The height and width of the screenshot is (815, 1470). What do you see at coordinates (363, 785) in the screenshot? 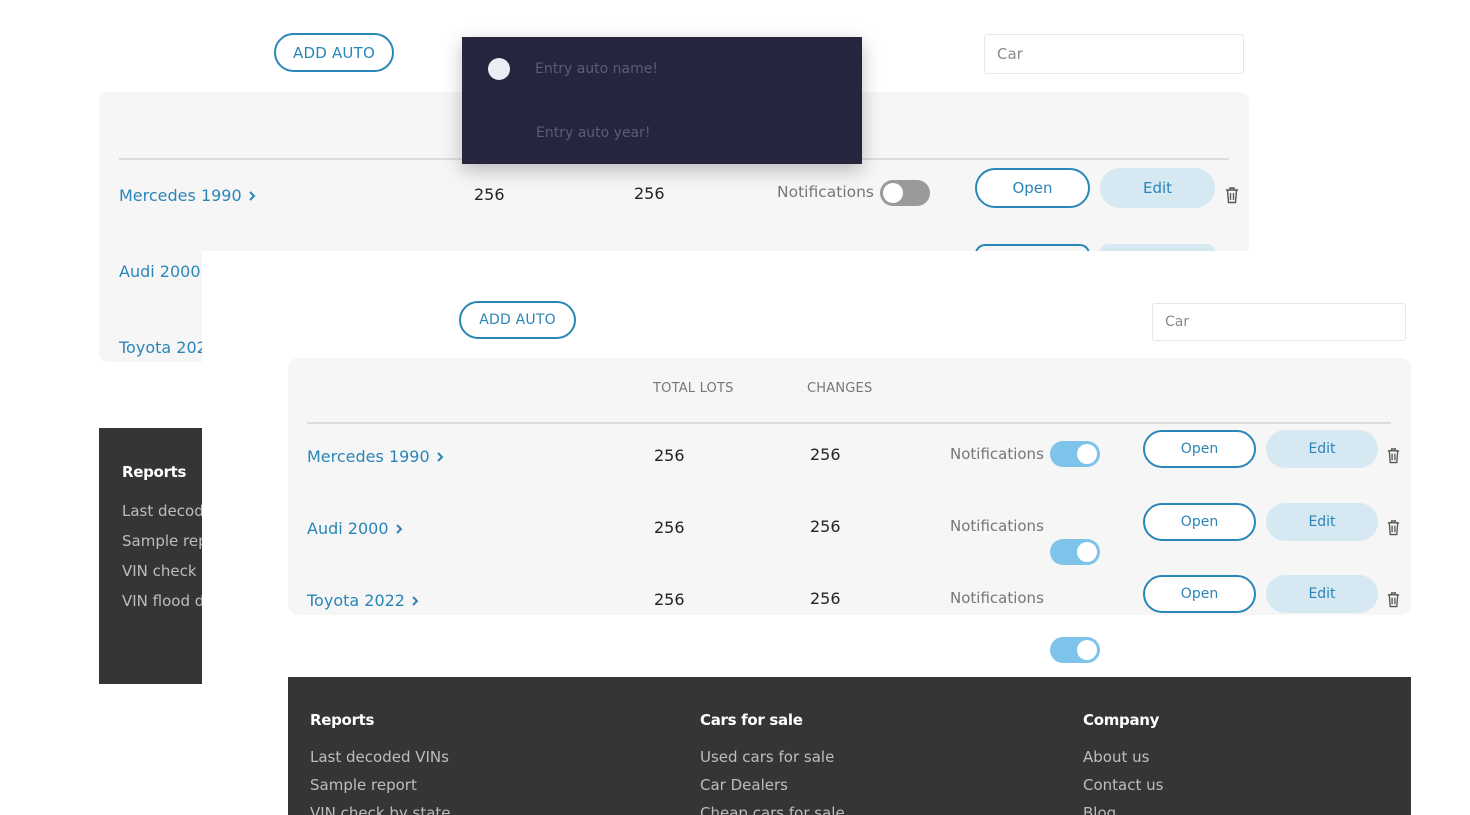
I see `footer-link: Sample report` at bounding box center [363, 785].